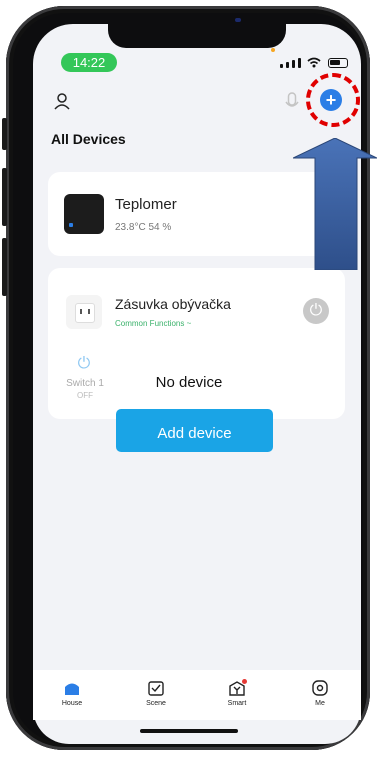 The height and width of the screenshot is (758, 378). Describe the element at coordinates (88, 139) in the screenshot. I see `page-title: All Devices` at that location.